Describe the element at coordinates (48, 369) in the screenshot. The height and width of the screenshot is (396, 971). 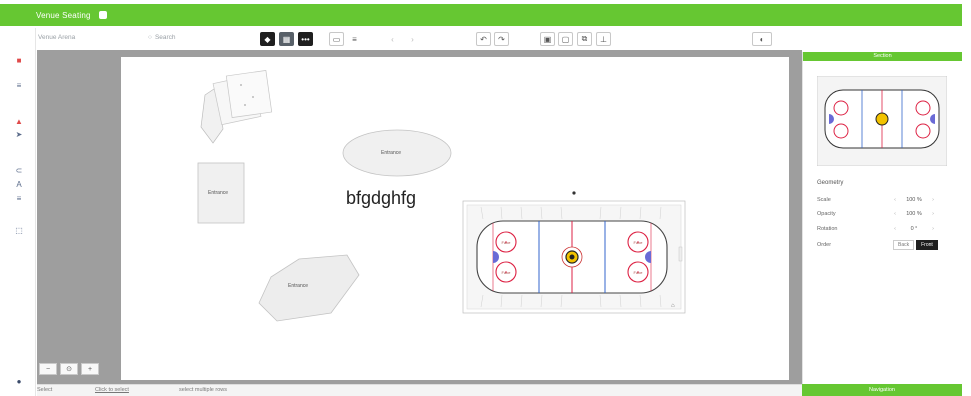
I see `zoom-out-button: −` at that location.